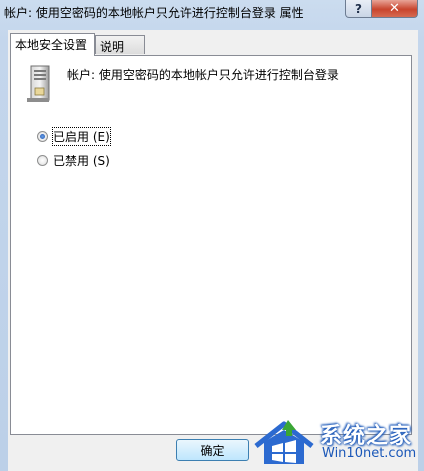 This screenshot has height=471, width=424. I want to click on radio-enabled: 已启用 (E), so click(74, 136).